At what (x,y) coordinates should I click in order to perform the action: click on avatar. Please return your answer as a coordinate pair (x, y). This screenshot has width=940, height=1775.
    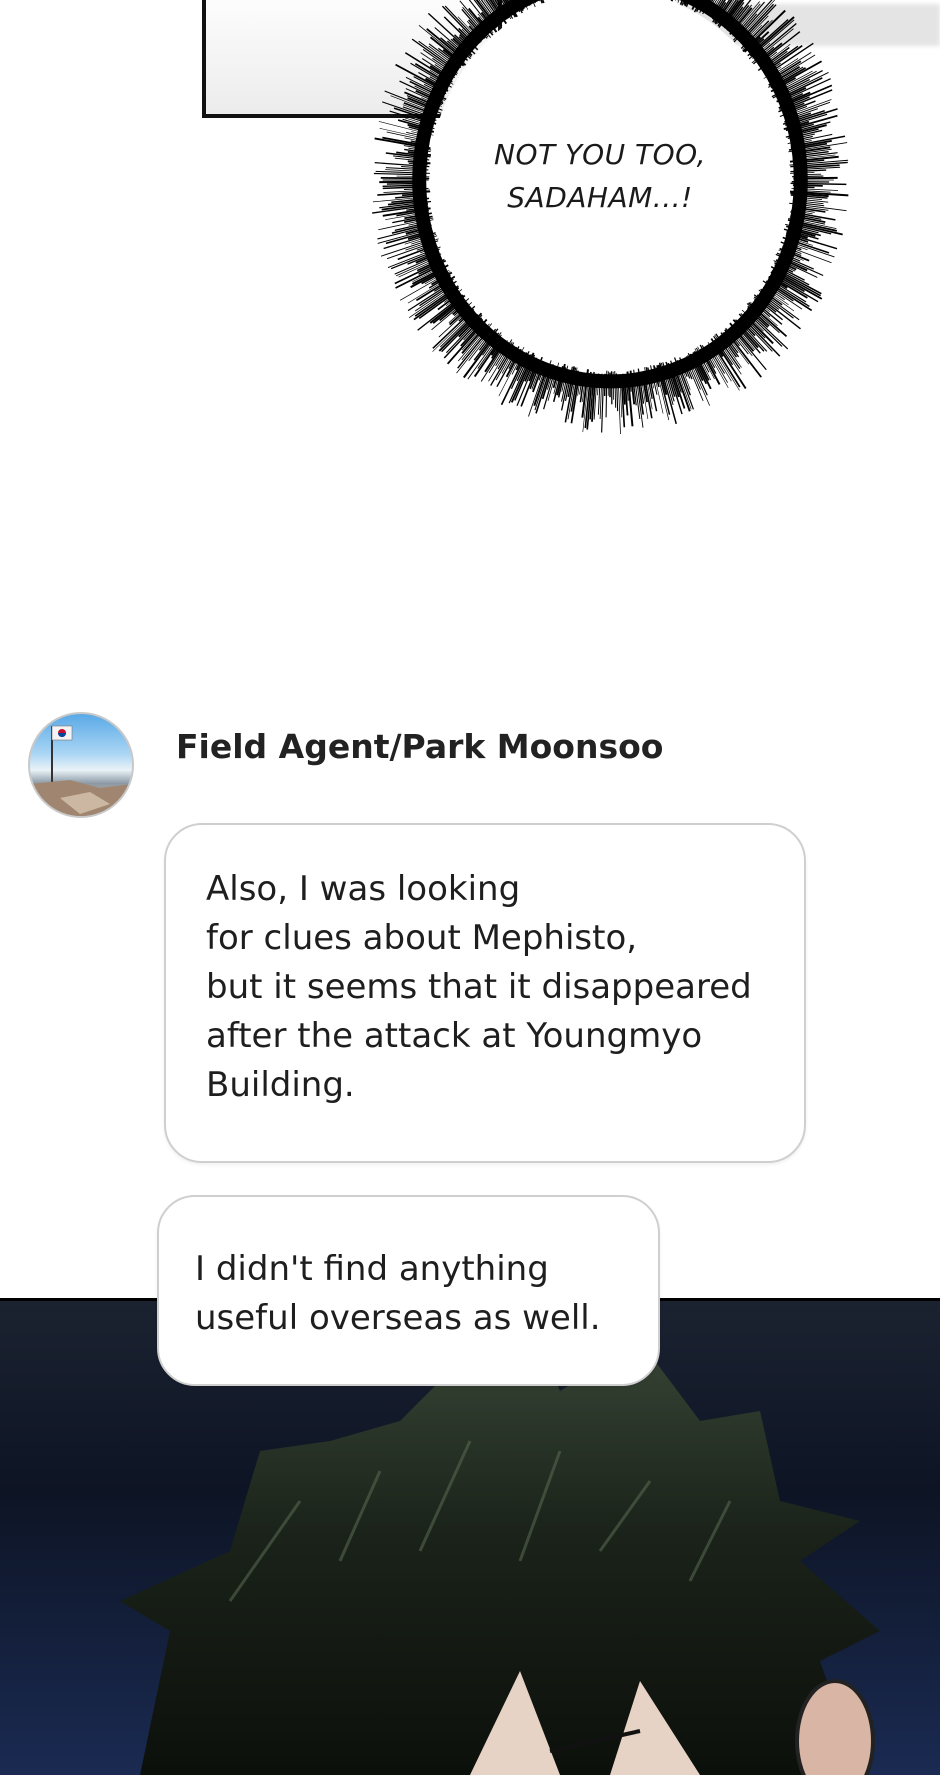
    Looking at the image, I should click on (81, 765).